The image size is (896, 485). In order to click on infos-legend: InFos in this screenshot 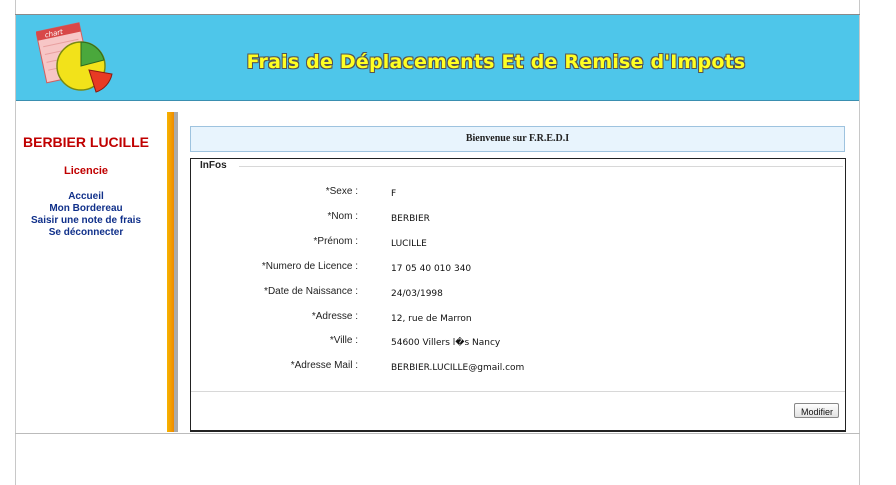, I will do `click(213, 165)`.